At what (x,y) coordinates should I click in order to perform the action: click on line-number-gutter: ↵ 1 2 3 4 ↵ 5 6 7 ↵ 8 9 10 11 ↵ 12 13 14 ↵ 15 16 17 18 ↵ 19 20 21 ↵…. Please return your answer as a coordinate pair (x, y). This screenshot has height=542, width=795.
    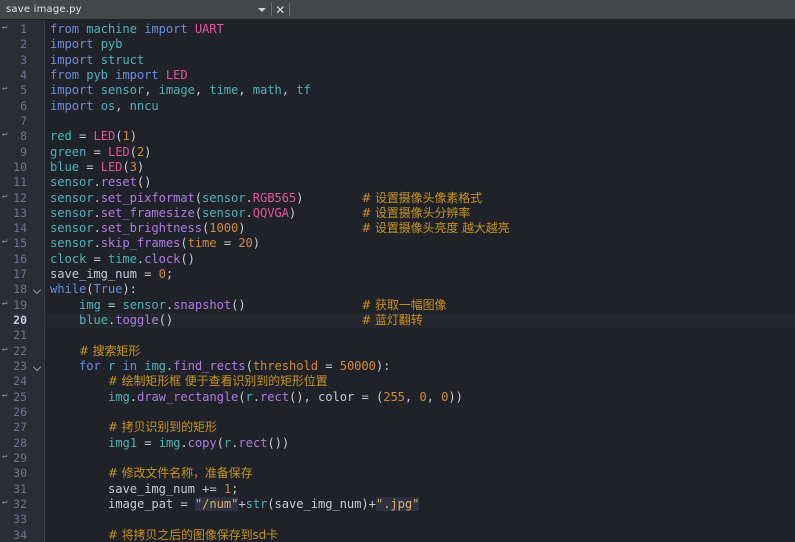
    Looking at the image, I should click on (15, 281).